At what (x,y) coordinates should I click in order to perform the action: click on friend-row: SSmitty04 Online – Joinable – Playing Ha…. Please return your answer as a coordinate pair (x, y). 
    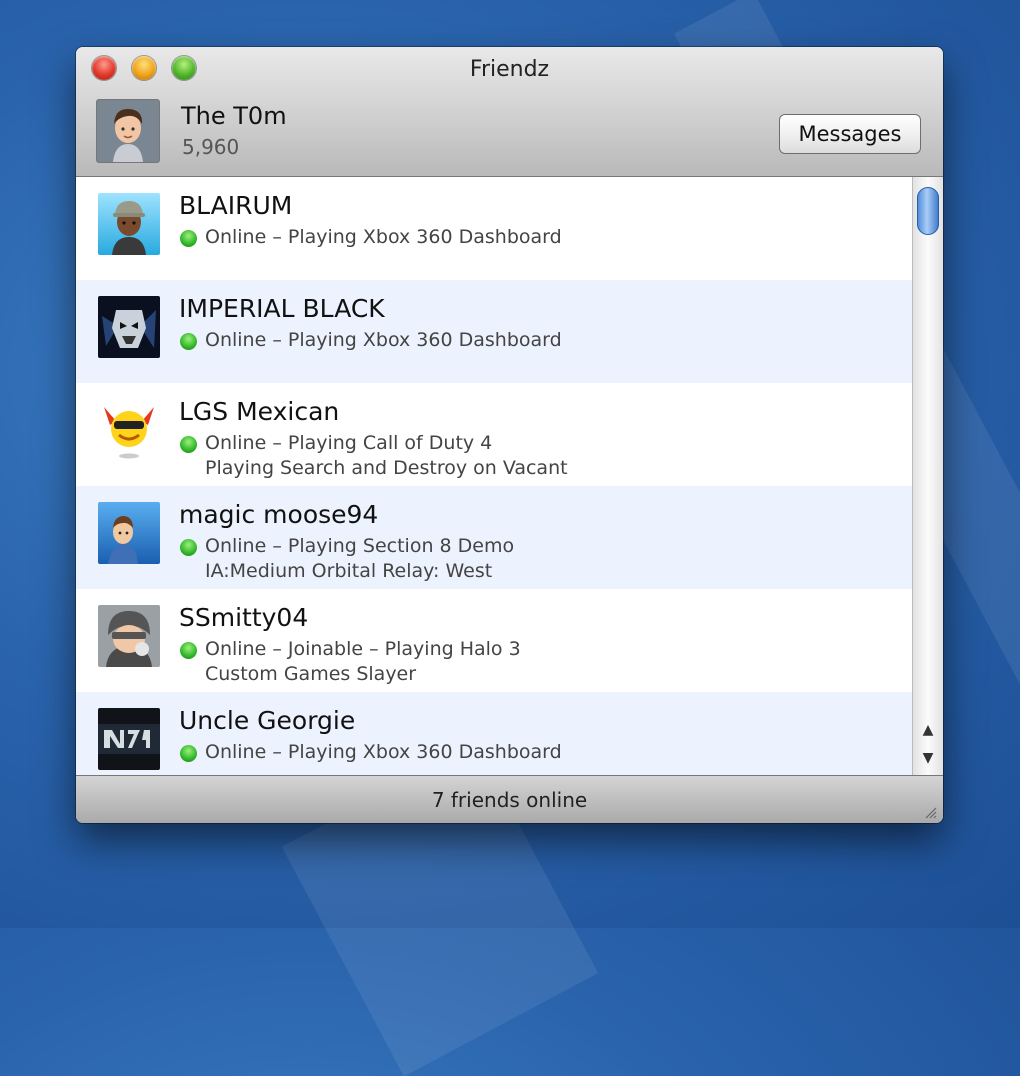
    Looking at the image, I should click on (494, 640).